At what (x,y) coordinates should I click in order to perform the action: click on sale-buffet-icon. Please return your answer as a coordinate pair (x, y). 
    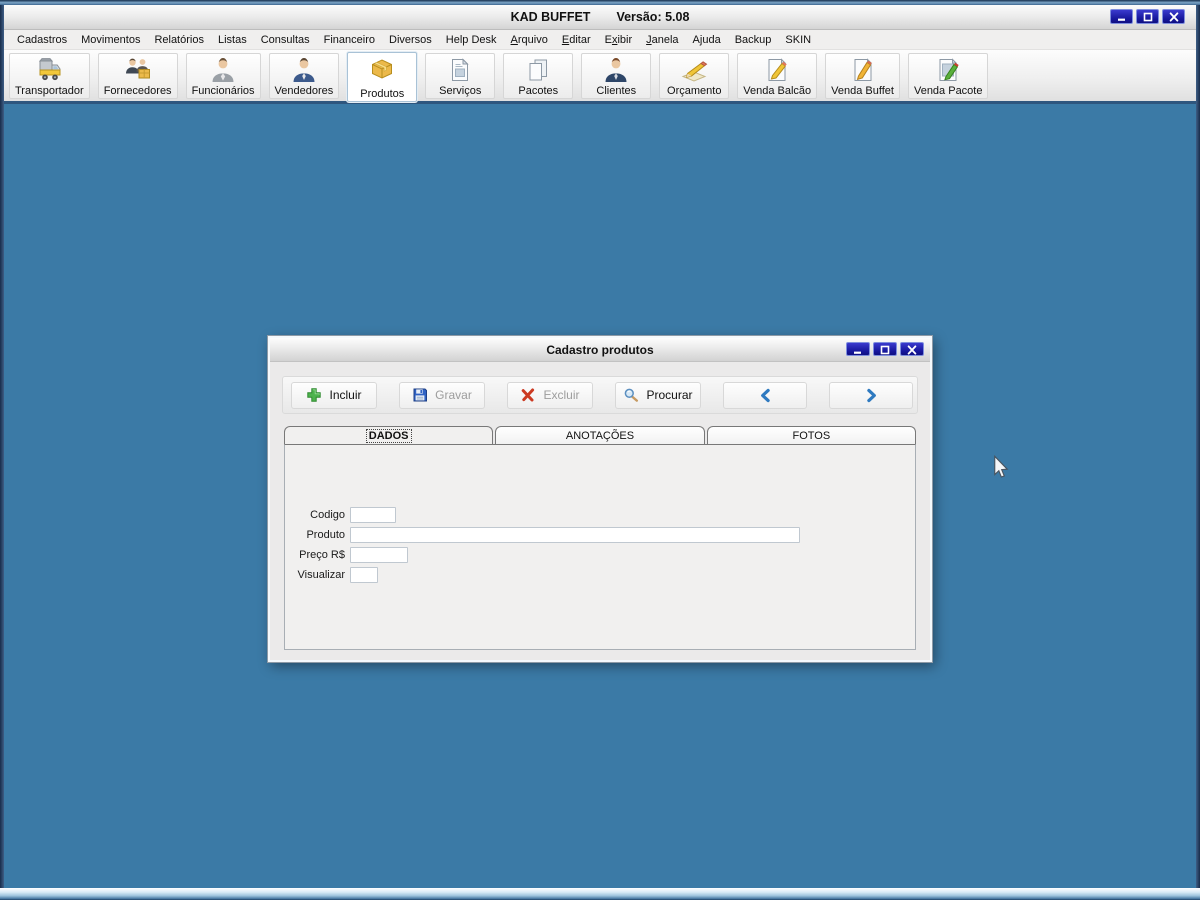
    Looking at the image, I should click on (863, 70).